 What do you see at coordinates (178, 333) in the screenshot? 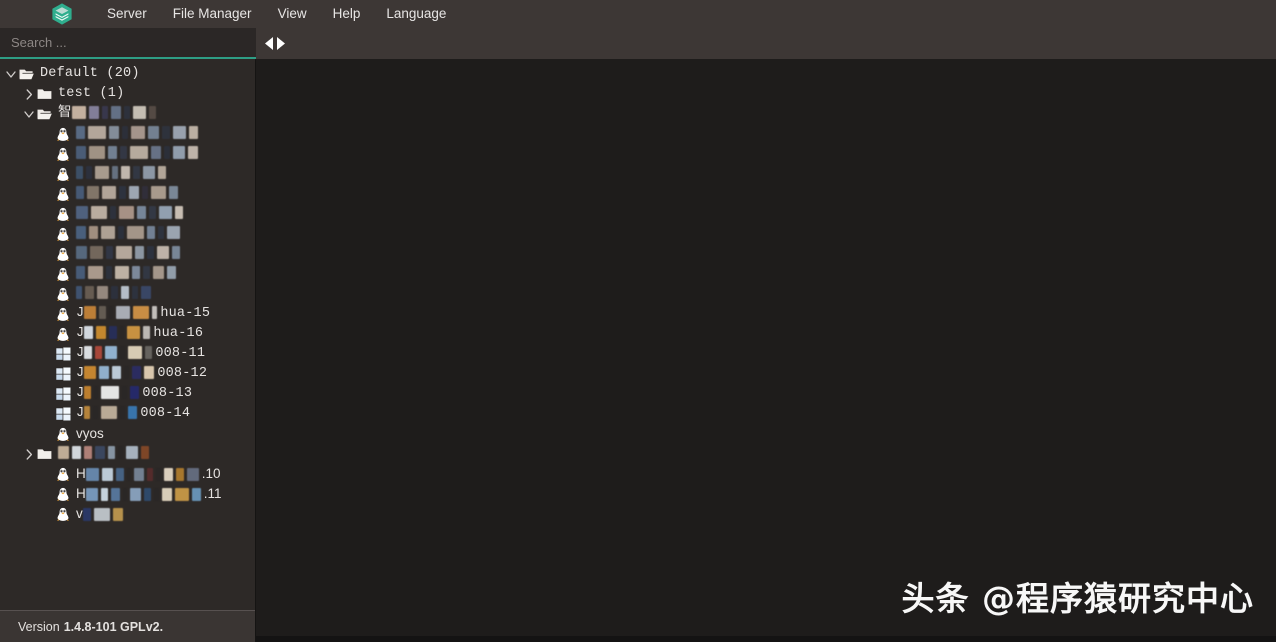
I see `tree-row-label-suffix: hua-16` at bounding box center [178, 333].